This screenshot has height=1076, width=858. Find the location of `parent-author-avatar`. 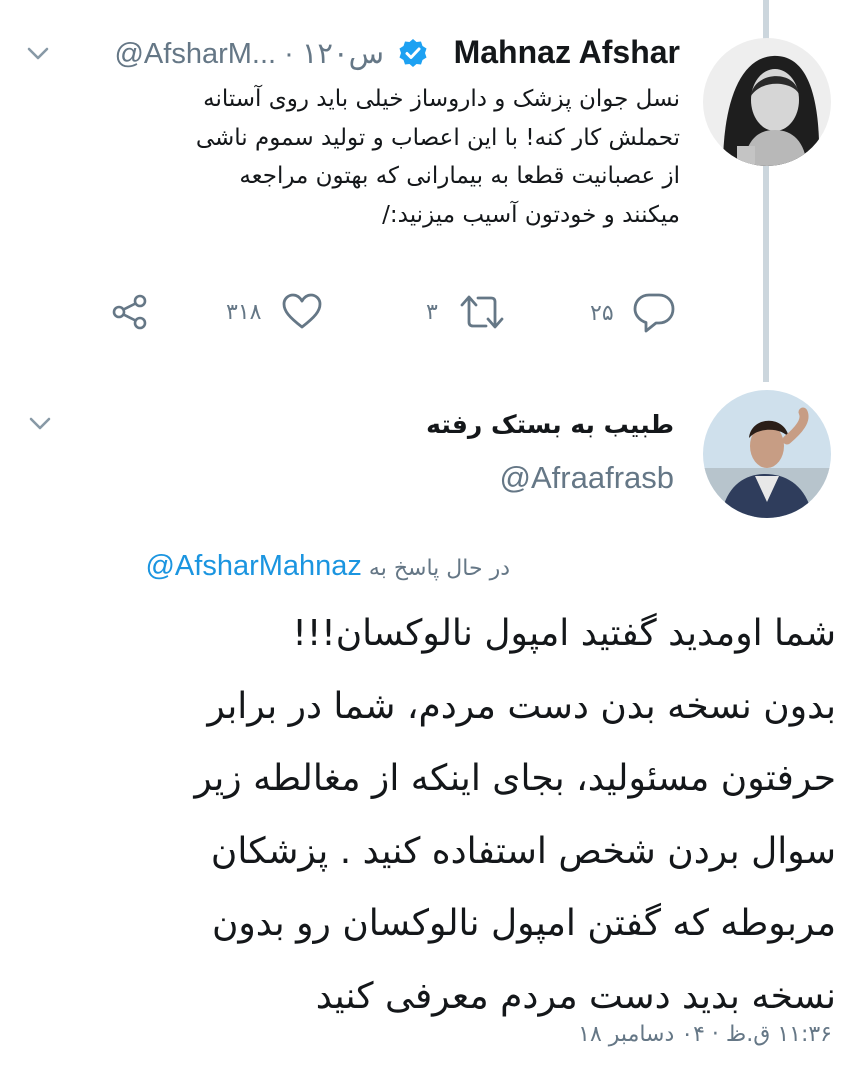

parent-author-avatar is located at coordinates (767, 102).